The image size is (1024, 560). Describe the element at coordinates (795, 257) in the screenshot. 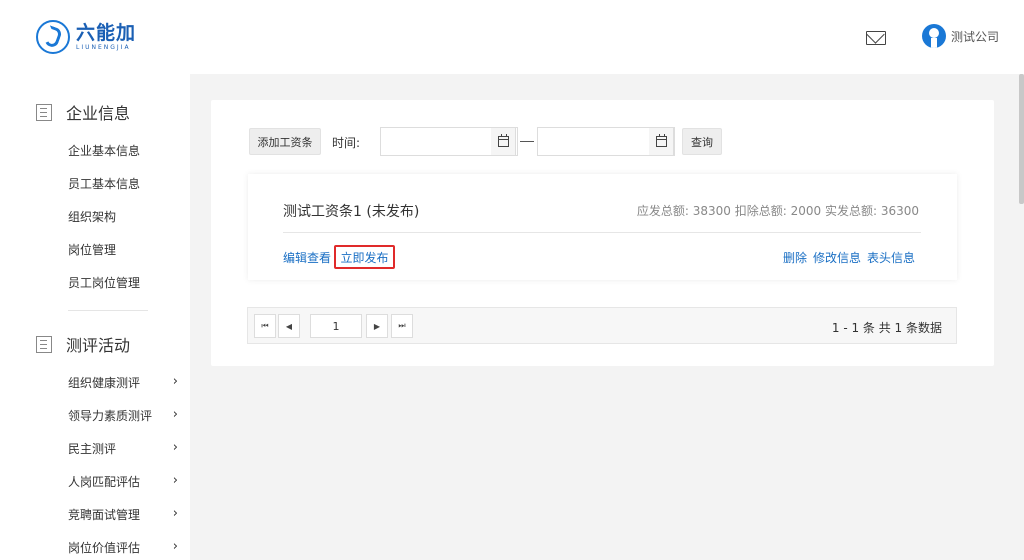

I see `delete-link: 删除` at that location.